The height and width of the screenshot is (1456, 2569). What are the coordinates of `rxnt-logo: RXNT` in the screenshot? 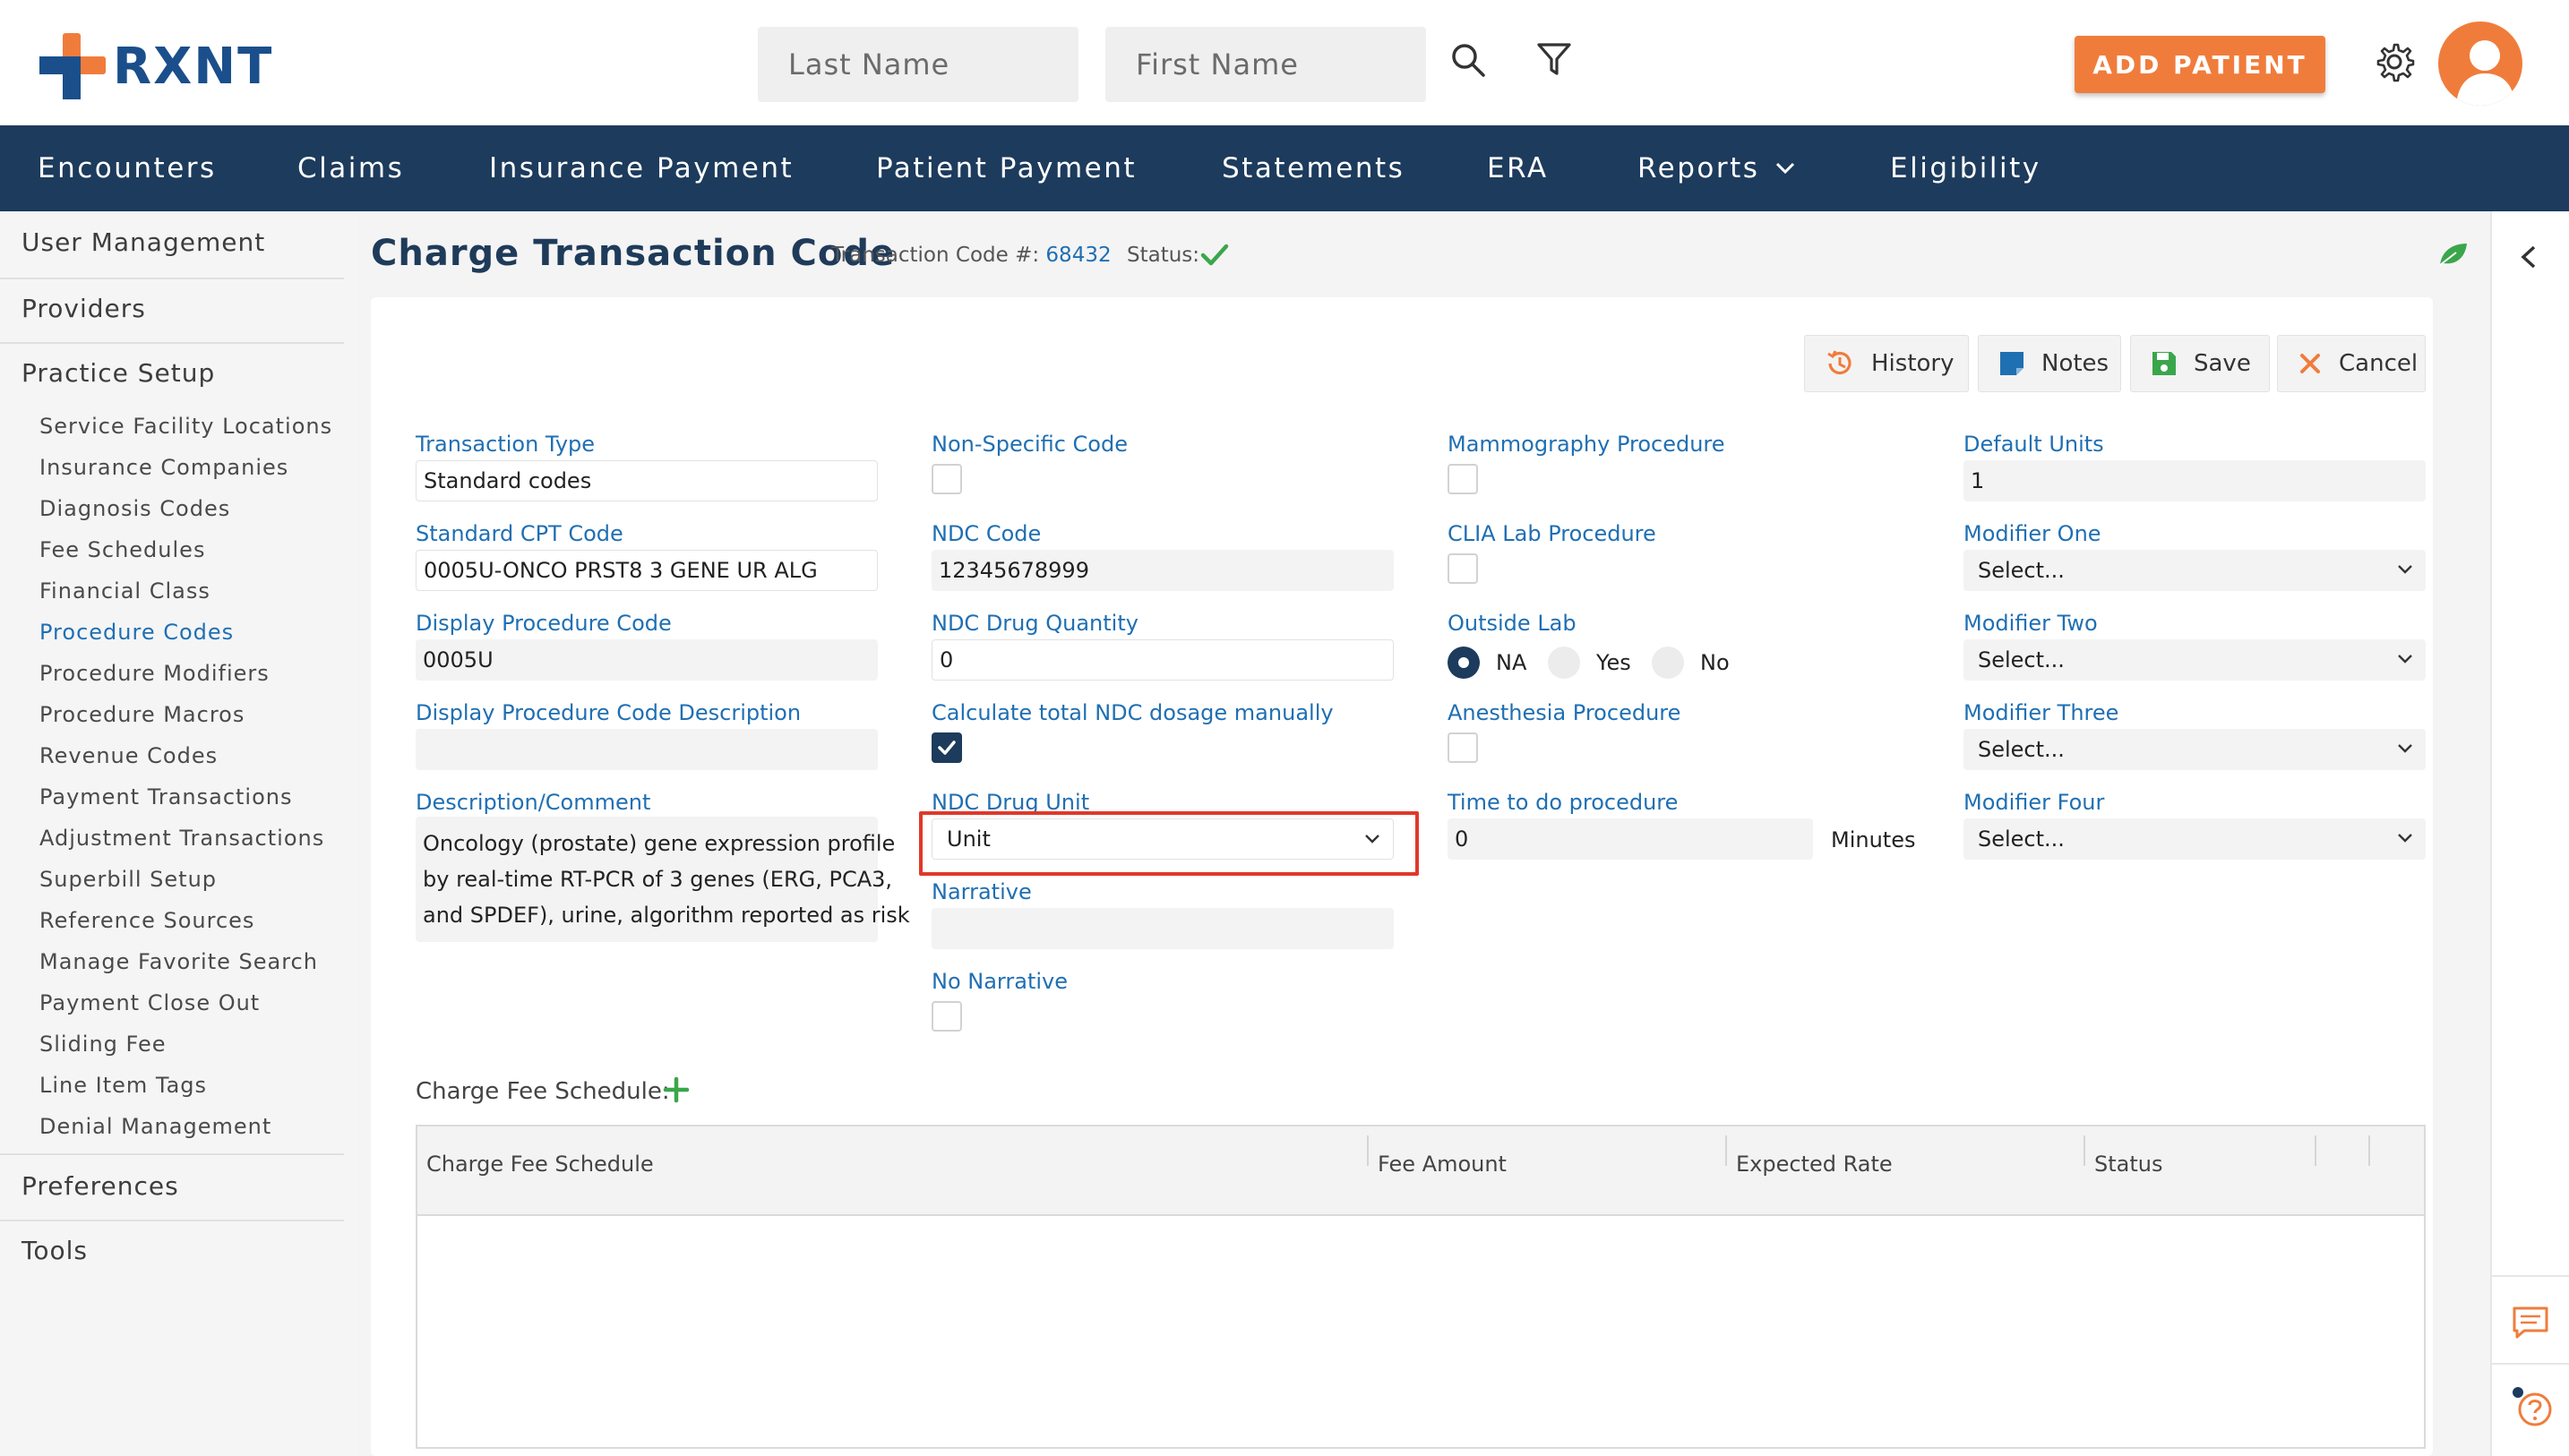 It's located at (156, 66).